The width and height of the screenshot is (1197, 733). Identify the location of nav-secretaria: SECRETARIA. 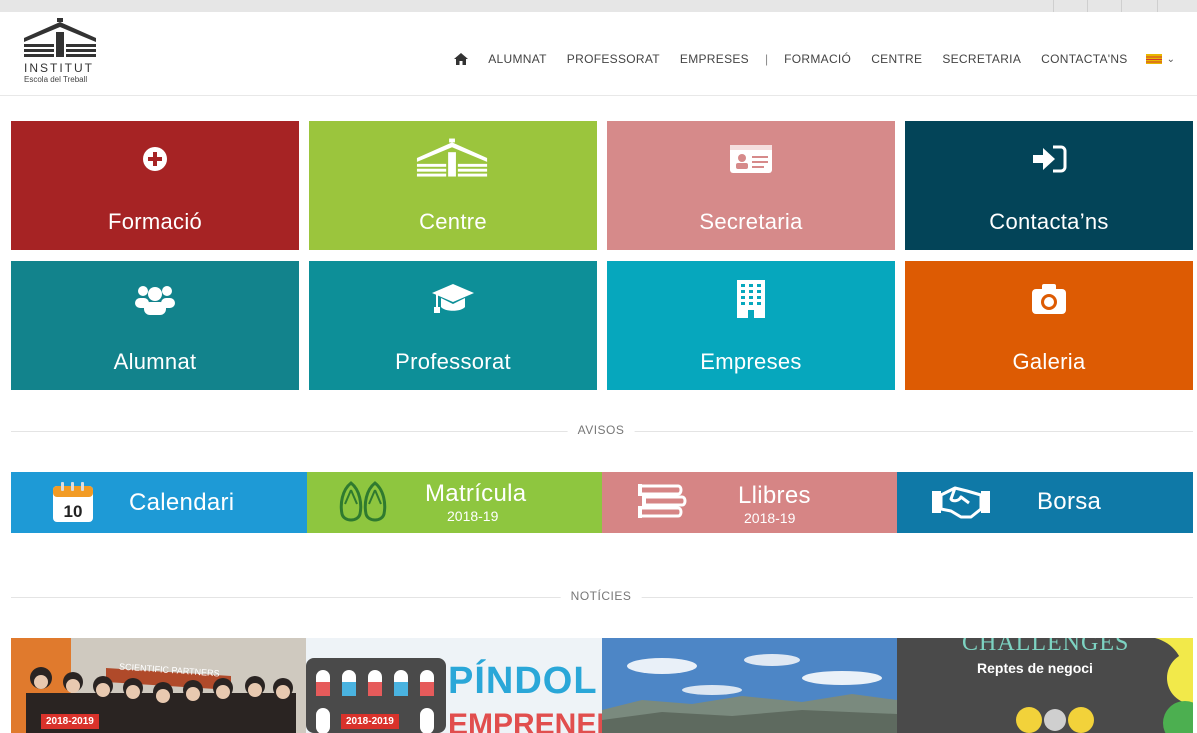
(981, 59).